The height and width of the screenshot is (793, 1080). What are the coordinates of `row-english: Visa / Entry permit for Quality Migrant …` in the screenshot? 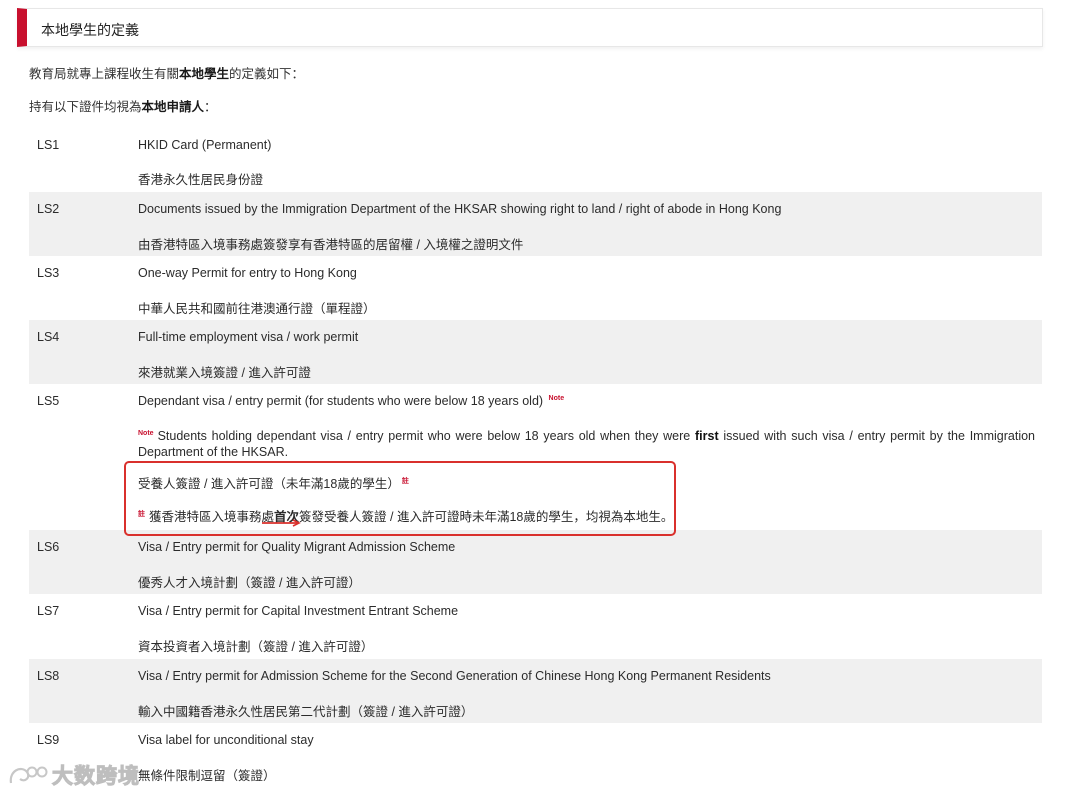 It's located at (297, 547).